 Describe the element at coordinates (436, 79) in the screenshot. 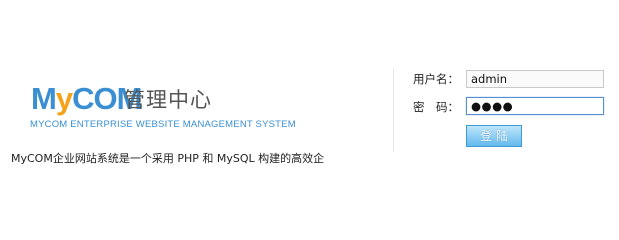

I see `username-label: 用户名：` at that location.